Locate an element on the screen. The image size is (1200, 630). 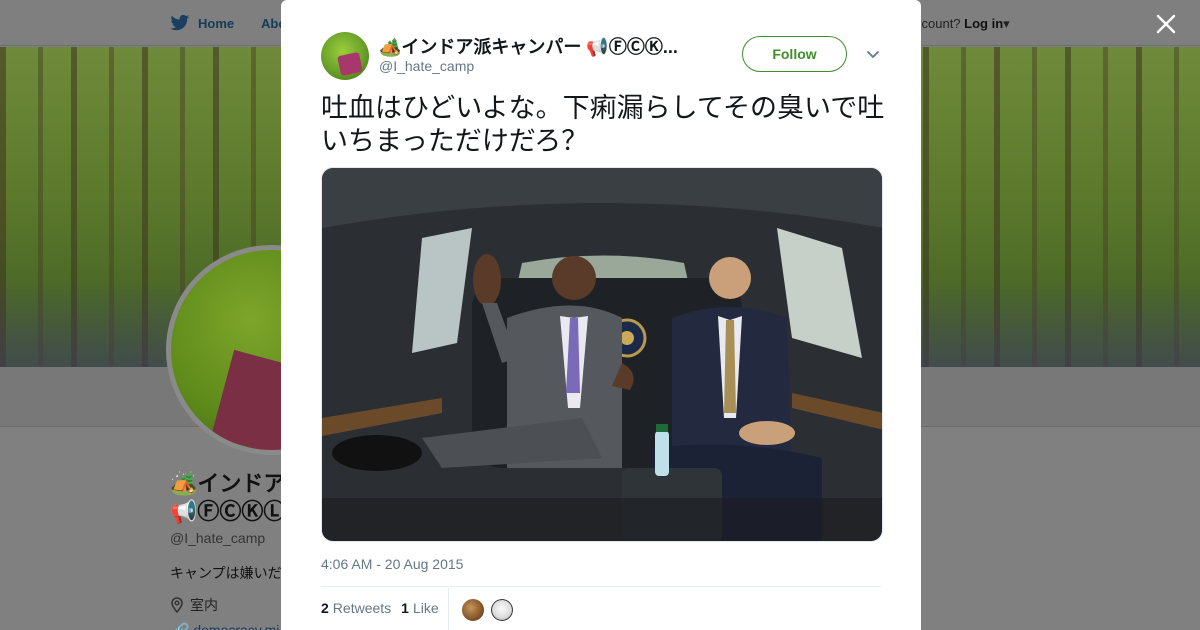
profile-location: 室内 is located at coordinates (194, 605).